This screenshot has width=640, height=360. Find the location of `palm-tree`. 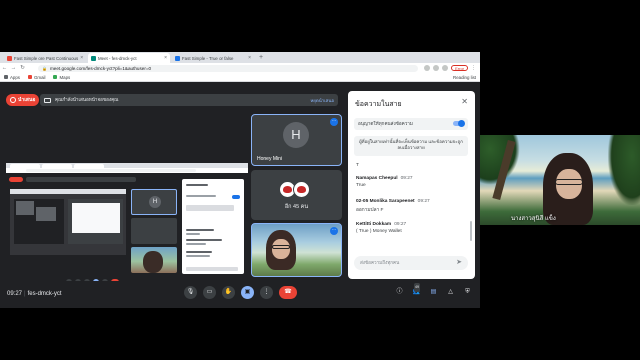

palm-tree is located at coordinates (624, 170).